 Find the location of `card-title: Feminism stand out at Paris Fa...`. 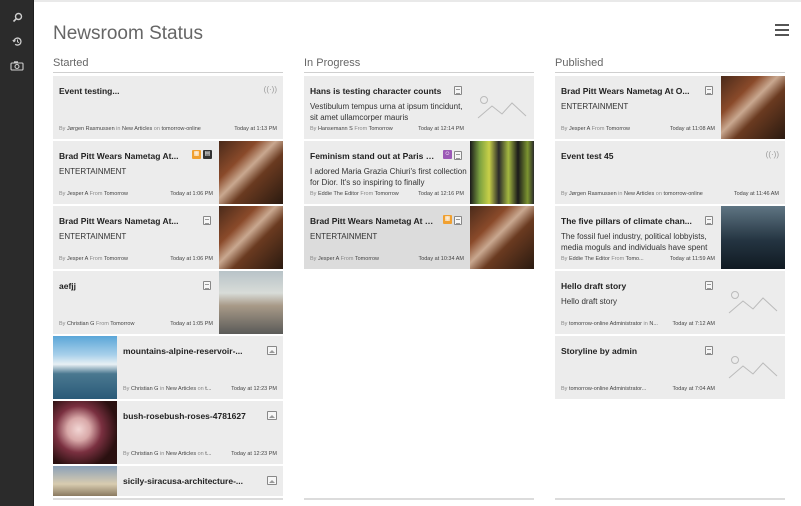

card-title: Feminism stand out at Paris Fa... is located at coordinates (374, 156).